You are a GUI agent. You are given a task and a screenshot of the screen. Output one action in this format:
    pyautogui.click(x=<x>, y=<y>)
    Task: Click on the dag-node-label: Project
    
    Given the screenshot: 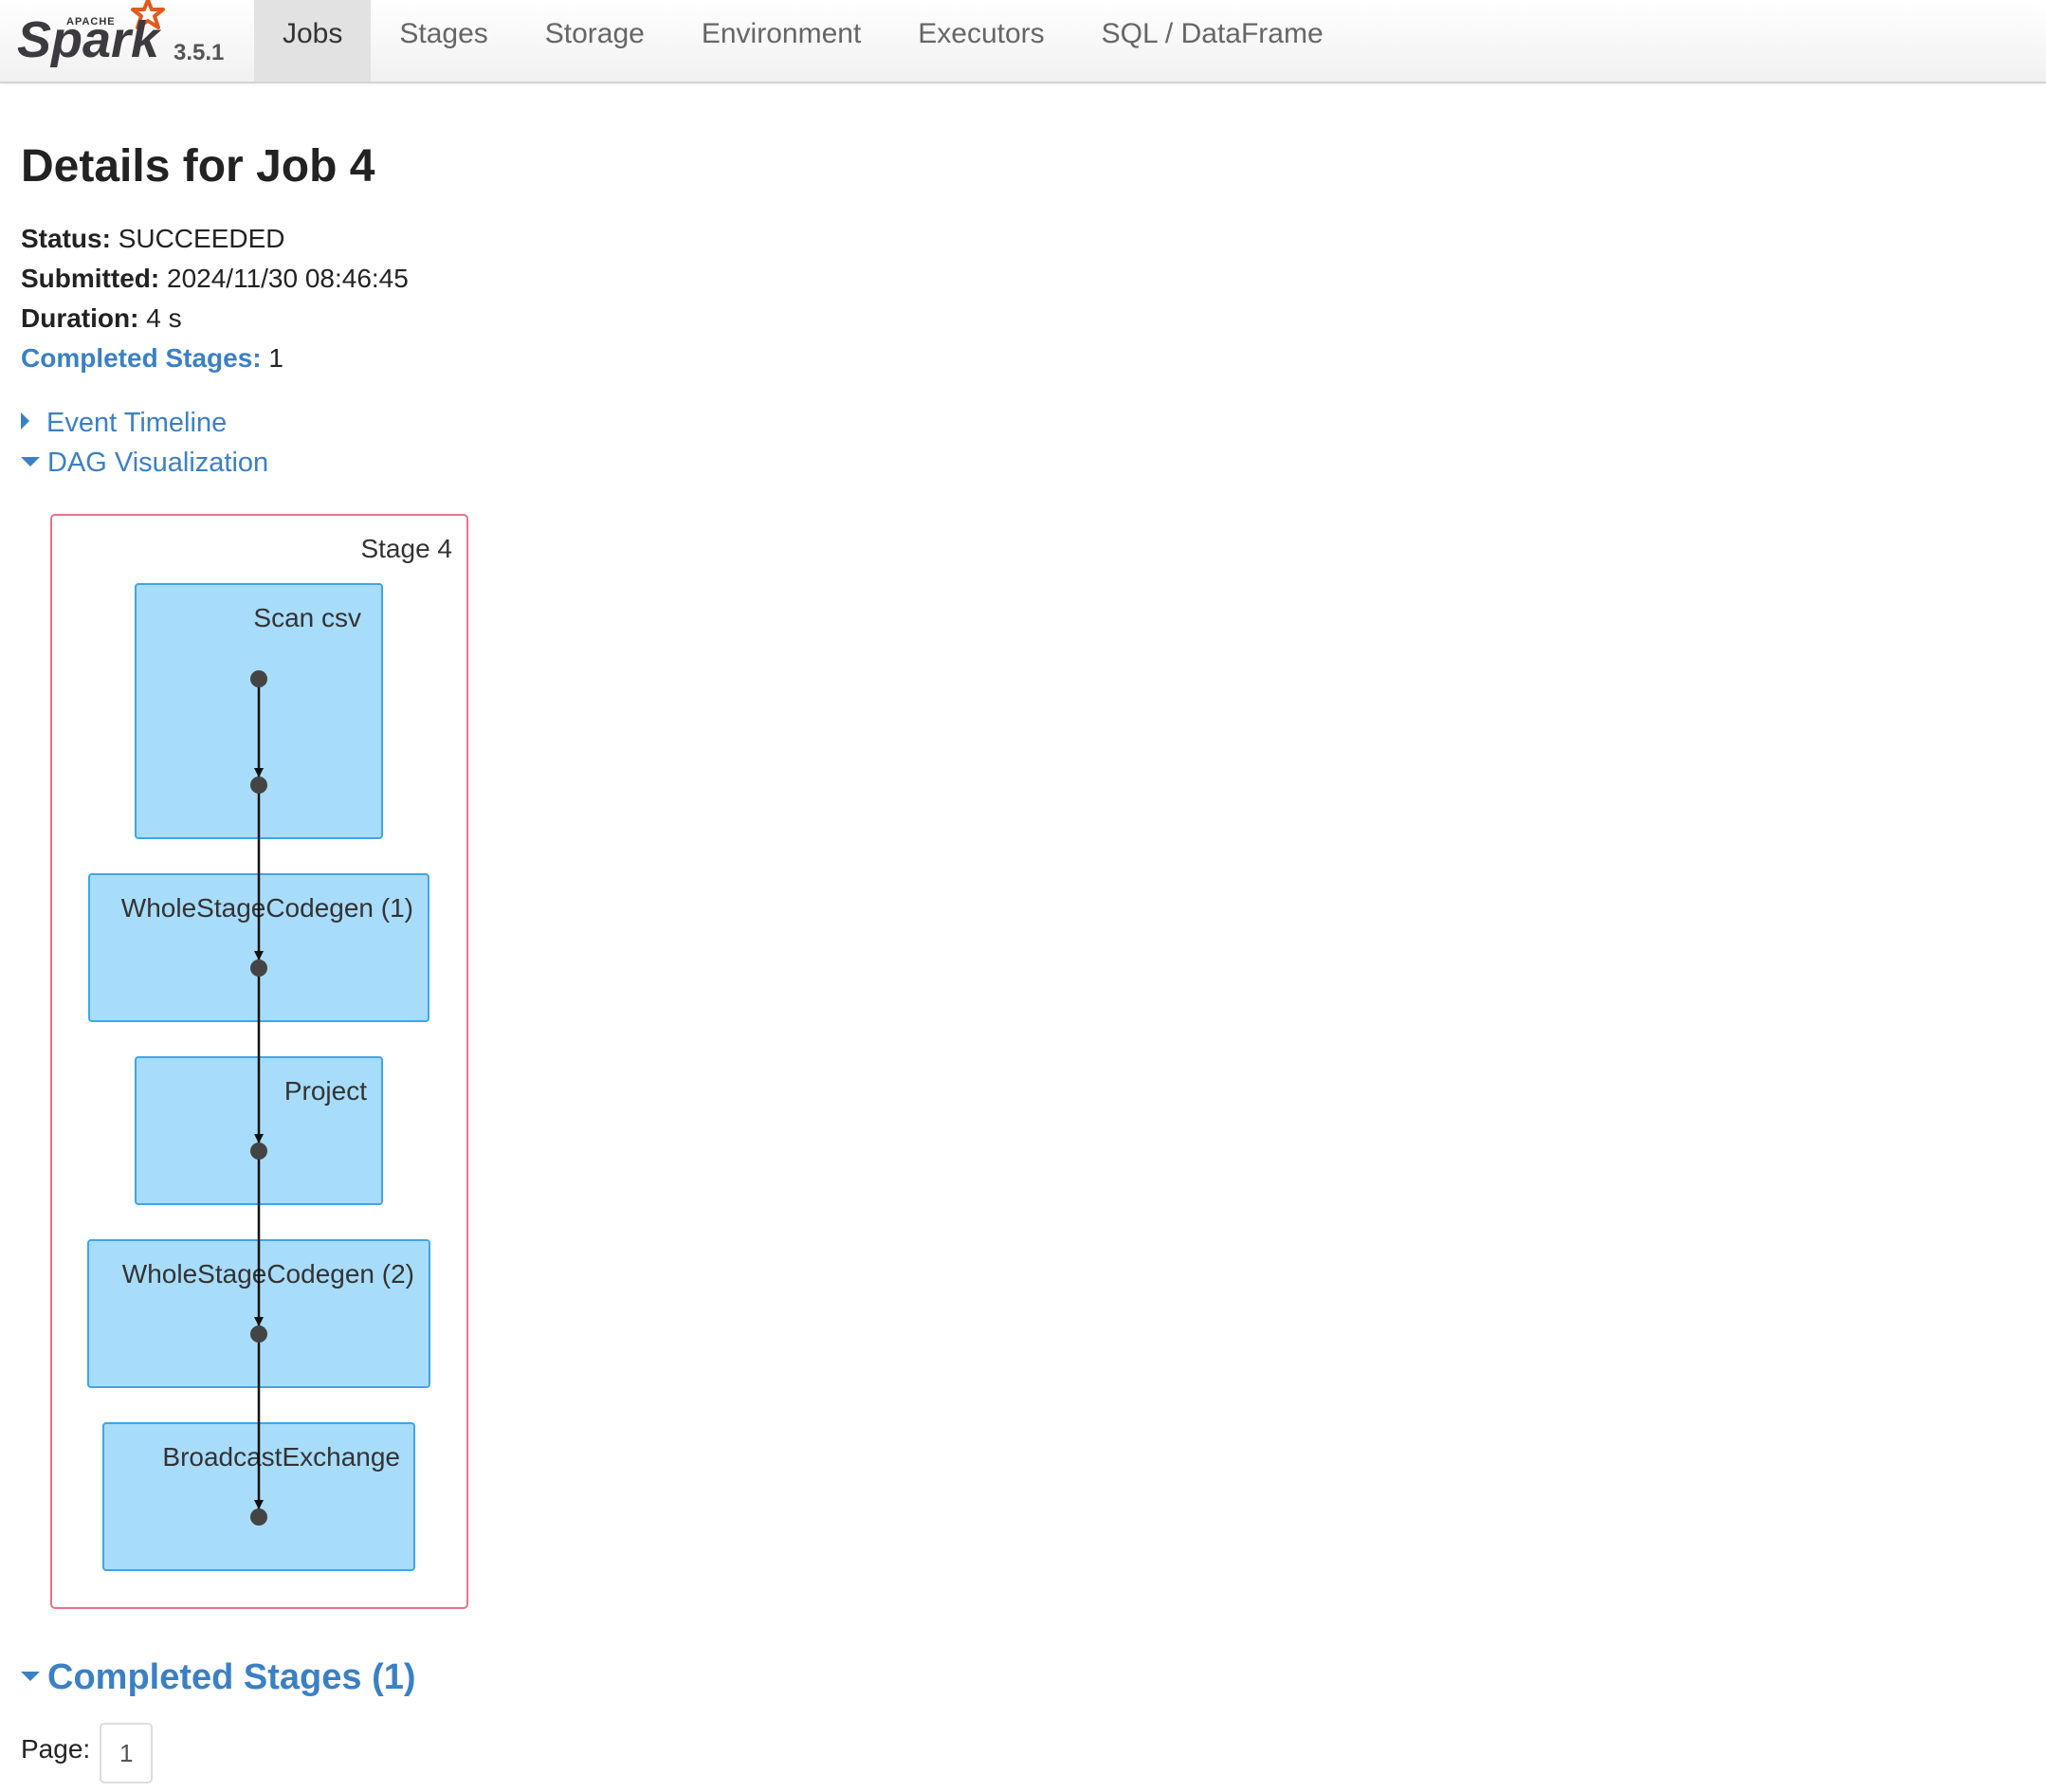 What is the action you would take?
    pyautogui.click(x=325, y=1091)
    